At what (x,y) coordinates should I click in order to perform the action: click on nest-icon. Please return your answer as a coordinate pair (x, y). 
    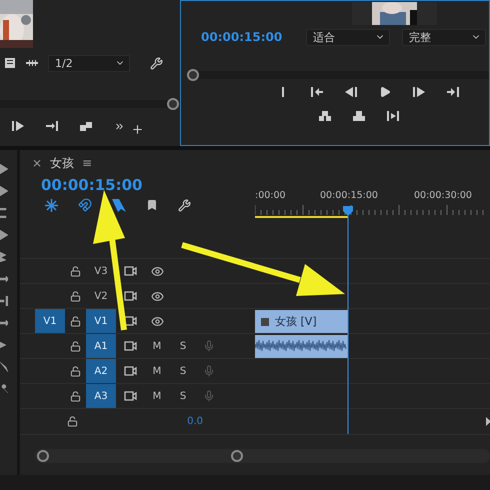
    Looking at the image, I should click on (51, 205).